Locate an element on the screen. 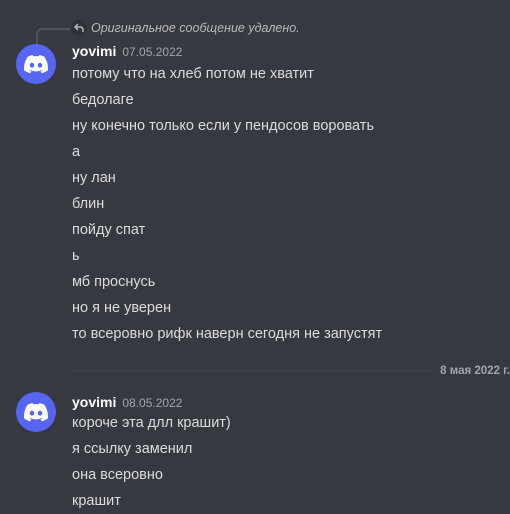  message-line: пойду спат is located at coordinates (227, 230).